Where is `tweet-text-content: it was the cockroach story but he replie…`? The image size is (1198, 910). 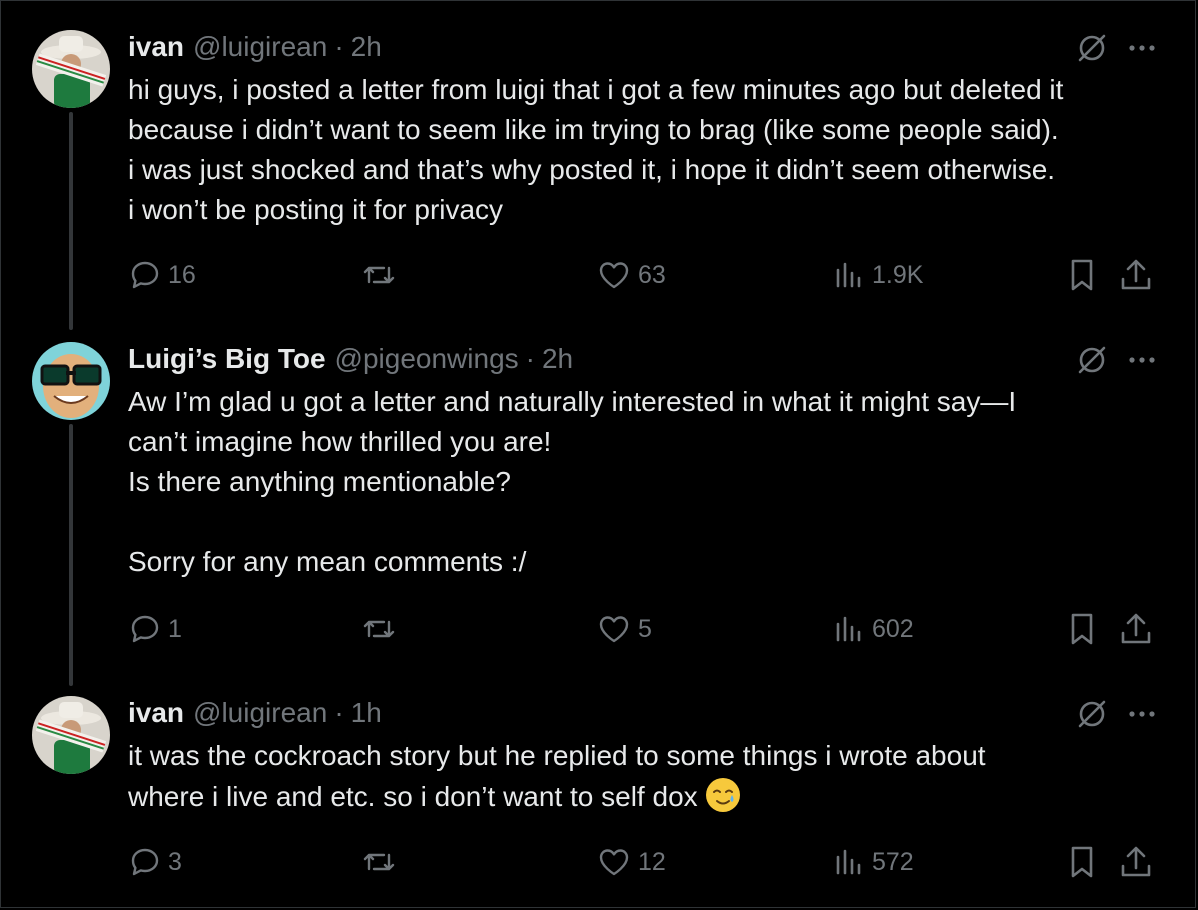
tweet-text-content: it was the cockroach story but he replie… is located at coordinates (557, 776).